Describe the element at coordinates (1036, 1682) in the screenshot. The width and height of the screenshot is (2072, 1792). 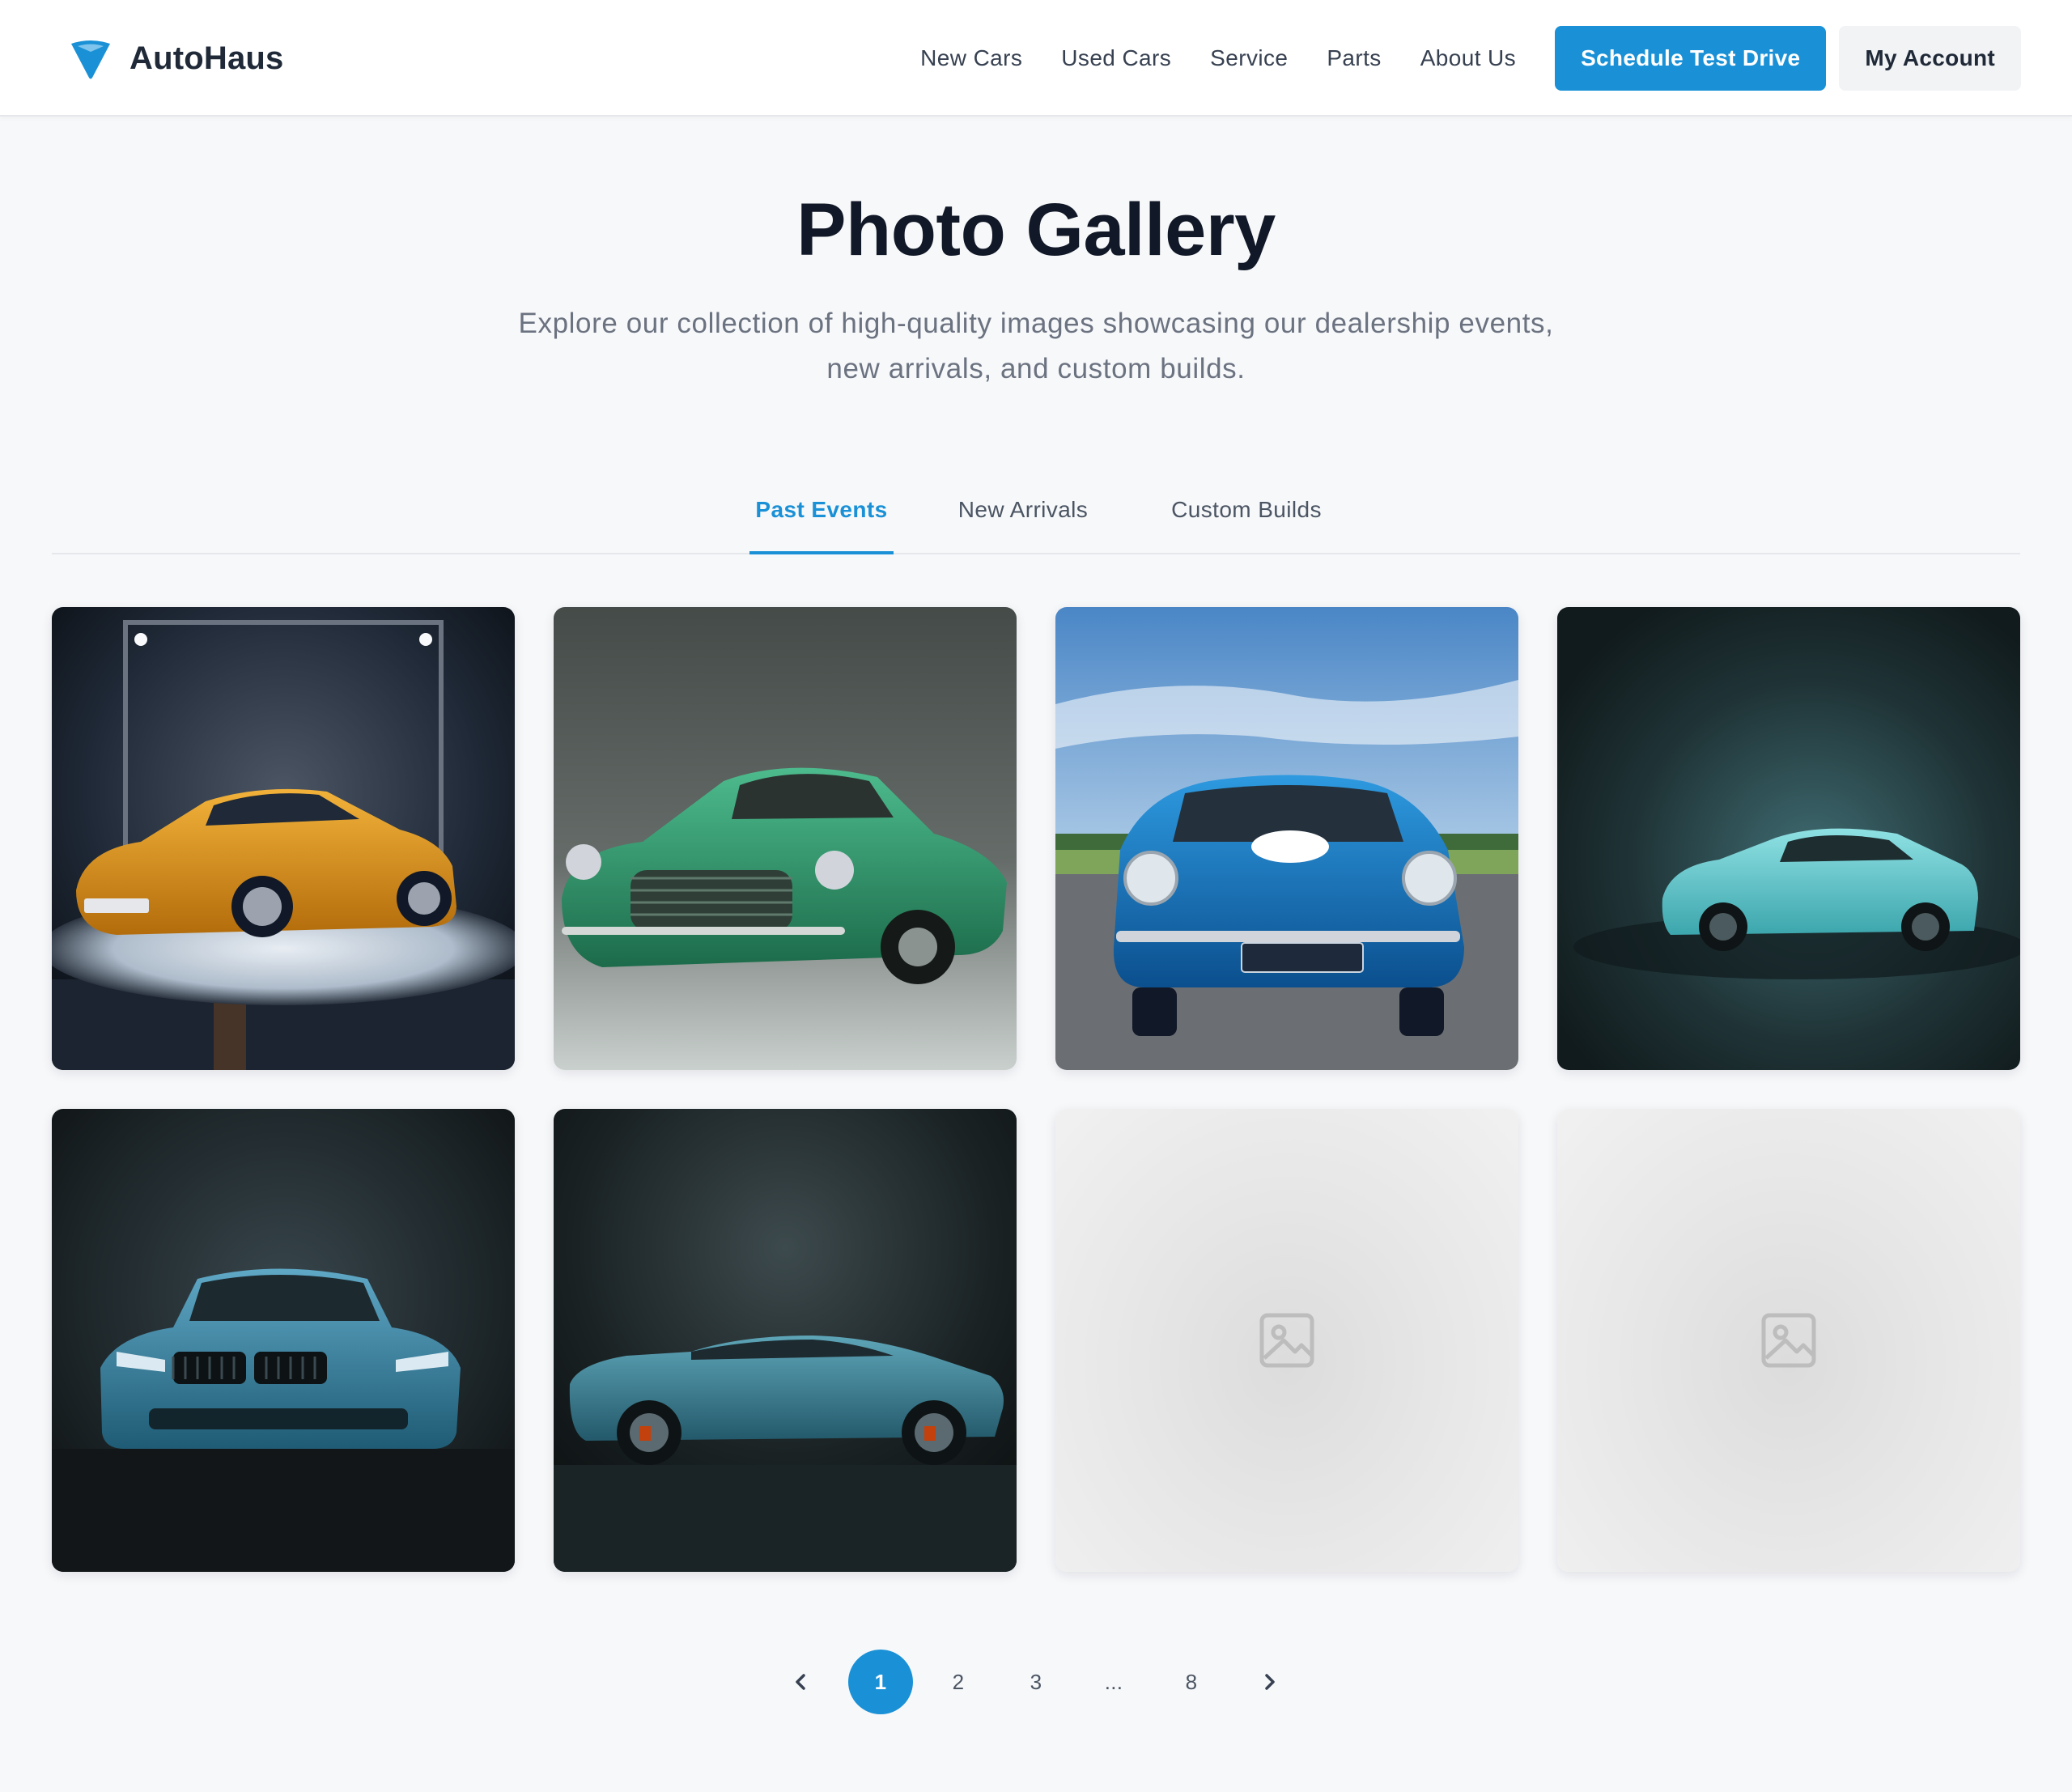
I see `page-button-3: 3` at that location.